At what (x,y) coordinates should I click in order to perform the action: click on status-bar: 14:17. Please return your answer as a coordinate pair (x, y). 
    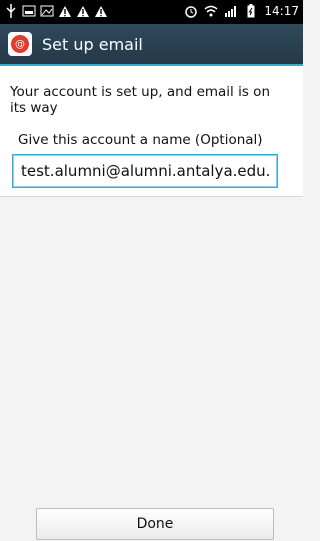
    Looking at the image, I should click on (151, 12).